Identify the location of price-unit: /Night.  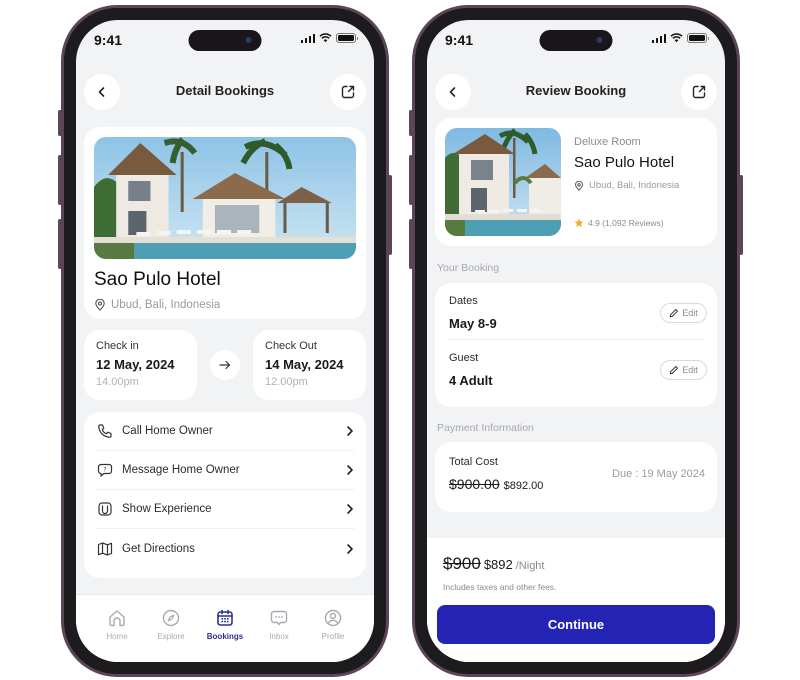
(530, 566).